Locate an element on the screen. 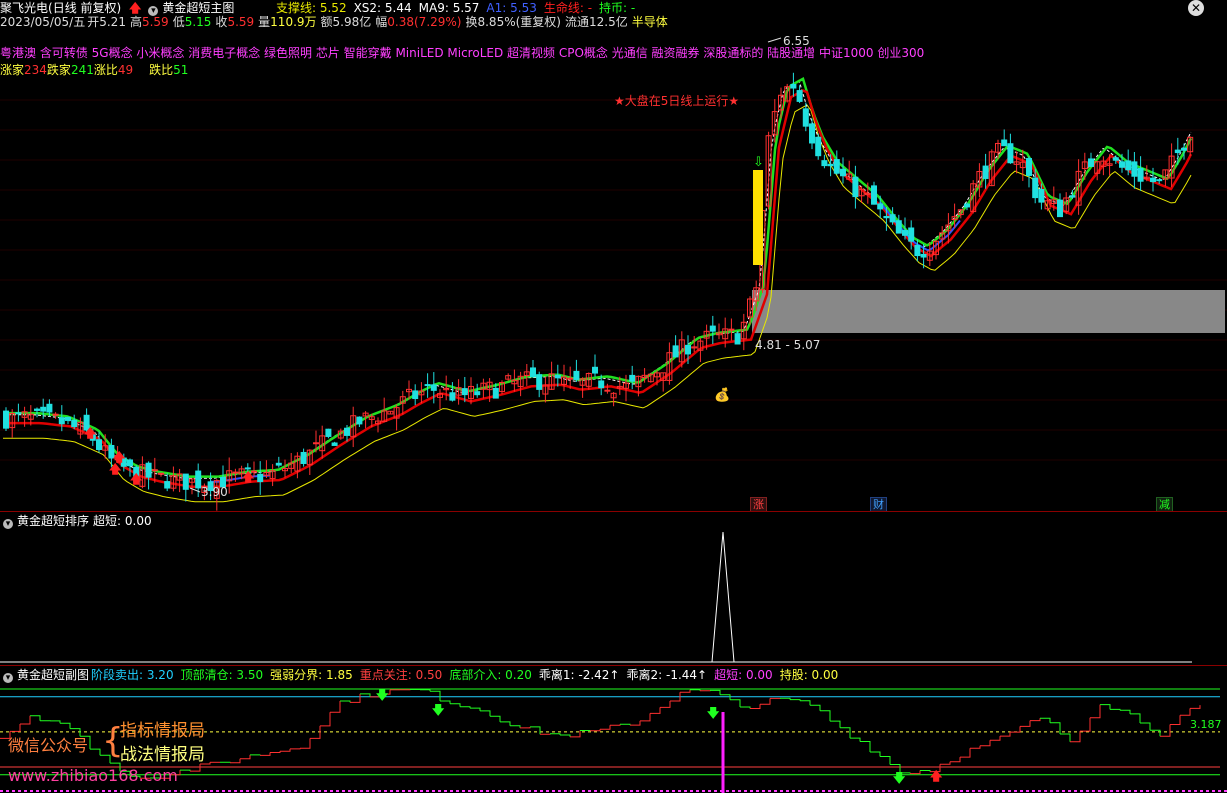  sub2-title: 黄金超短副图 is located at coordinates (53, 675).